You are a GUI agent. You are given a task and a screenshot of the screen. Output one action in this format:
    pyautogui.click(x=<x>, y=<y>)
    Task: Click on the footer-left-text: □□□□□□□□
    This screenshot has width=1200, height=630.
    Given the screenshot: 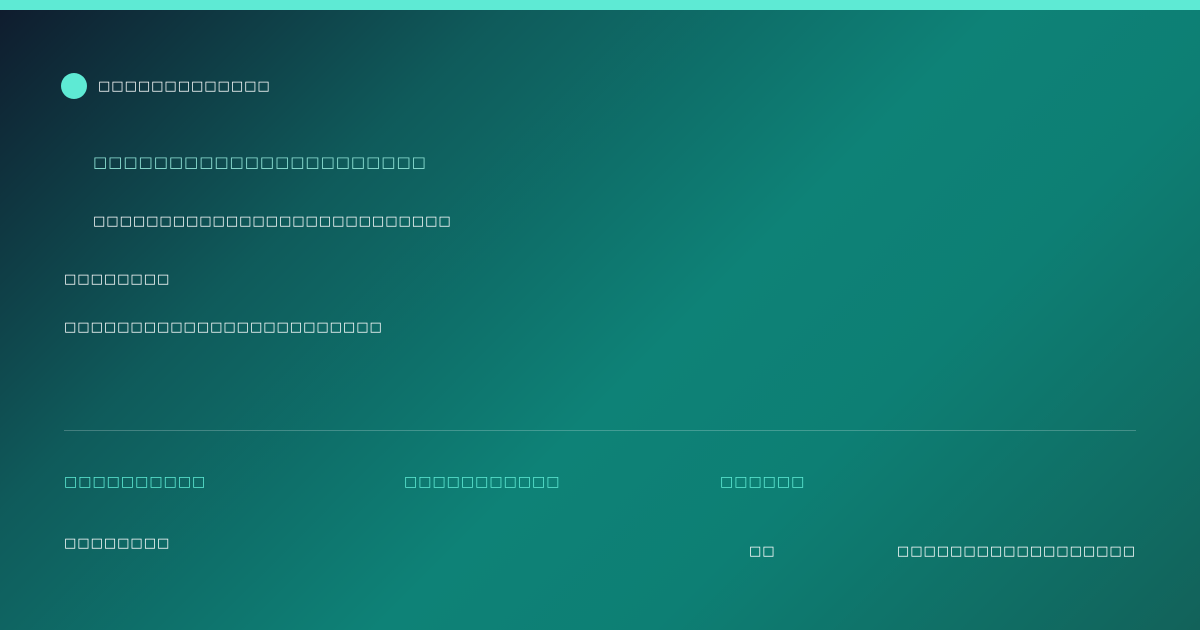 What is the action you would take?
    pyautogui.click(x=117, y=543)
    